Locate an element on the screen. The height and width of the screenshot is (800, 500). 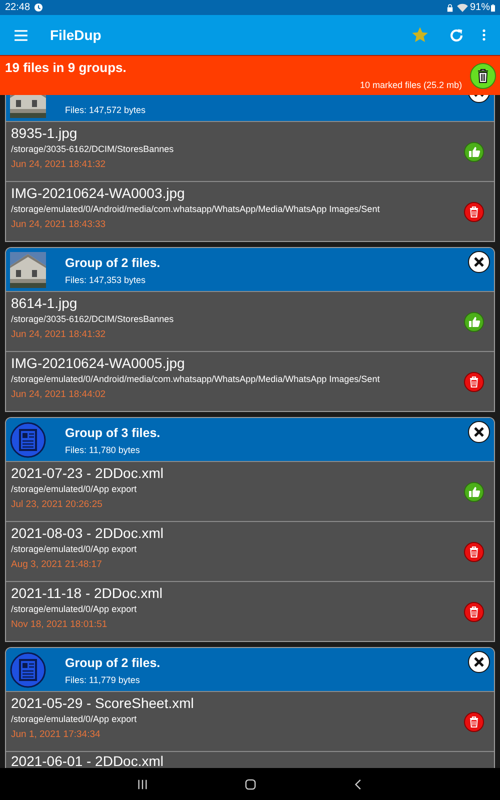
notification-icon is located at coordinates (39, 7).